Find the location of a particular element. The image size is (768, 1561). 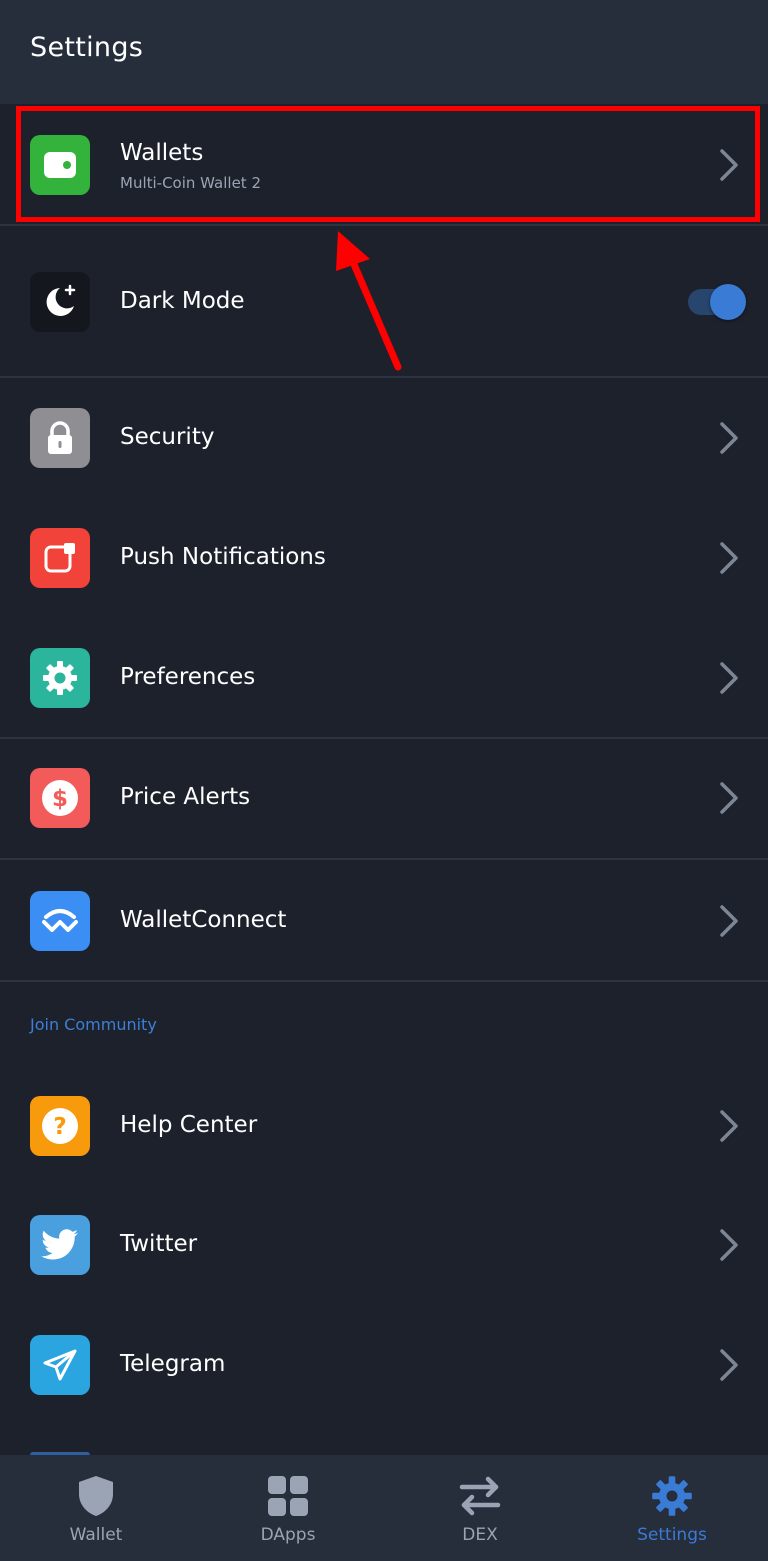

settings-row-push-notifications: Push Notifications is located at coordinates (384, 558).